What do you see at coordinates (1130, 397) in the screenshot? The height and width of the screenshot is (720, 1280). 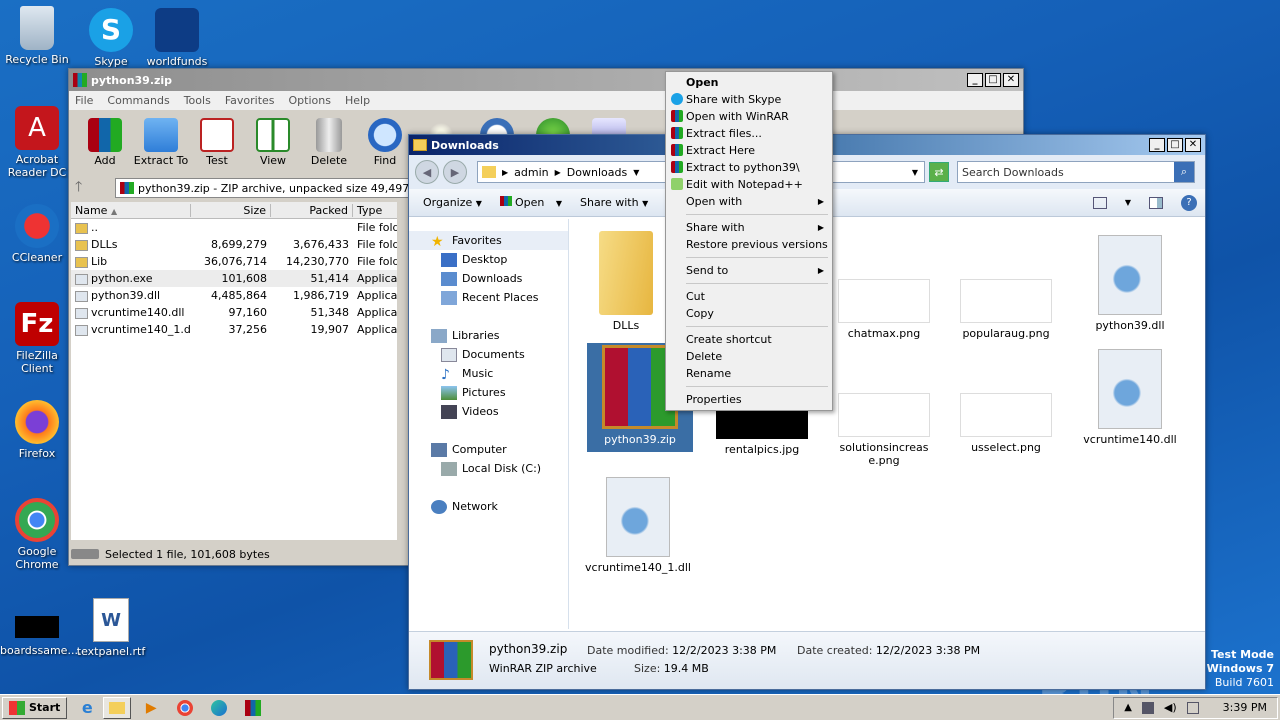 I see `file-vcruntime140: vcruntime140.dll` at bounding box center [1130, 397].